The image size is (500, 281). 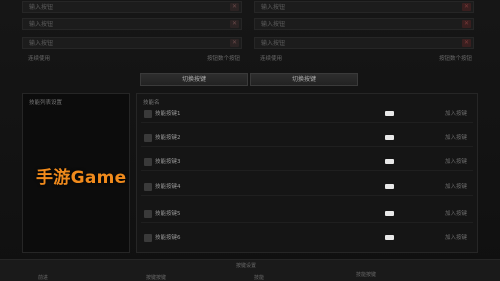 What do you see at coordinates (132, 43) in the screenshot?
I see `key-input-left-3: 输入按钮 ✕` at bounding box center [132, 43].